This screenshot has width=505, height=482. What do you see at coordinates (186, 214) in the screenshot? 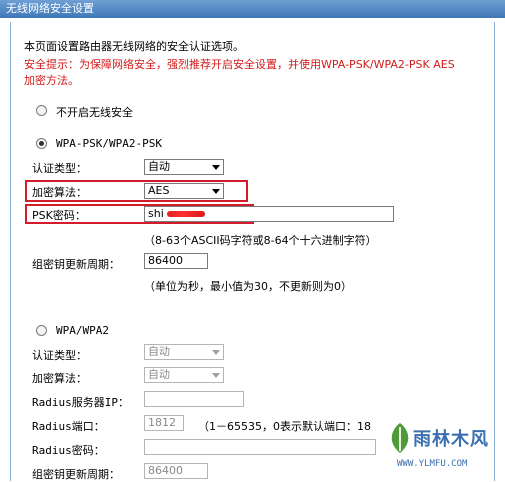
I see `redacted-password-scribble` at bounding box center [186, 214].